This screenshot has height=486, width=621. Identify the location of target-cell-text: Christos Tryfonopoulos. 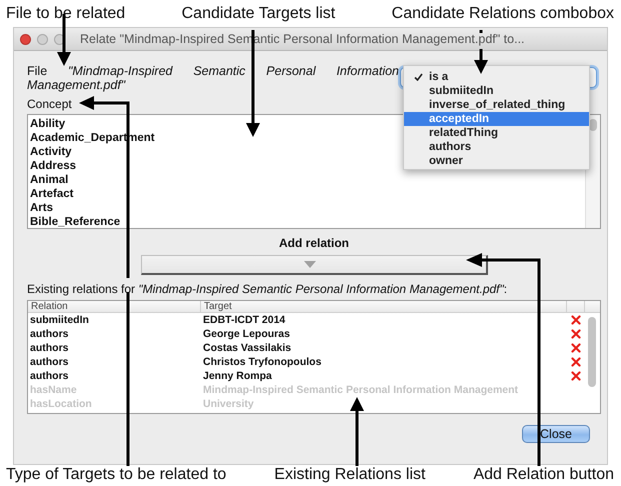
(262, 362).